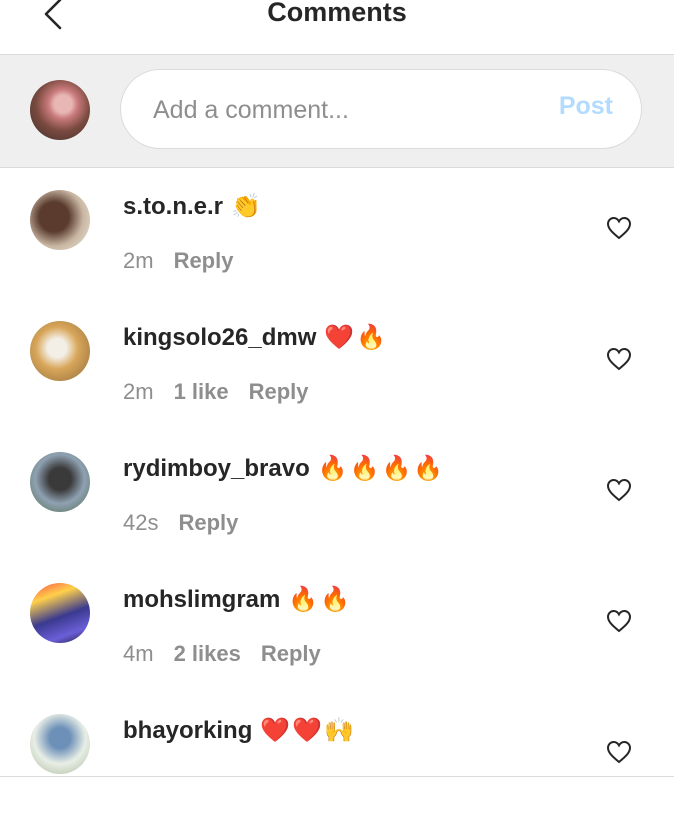 Image resolution: width=674 pixels, height=822 pixels. What do you see at coordinates (381, 468) in the screenshot?
I see `comment-text: 🔥🔥🔥🔥` at bounding box center [381, 468].